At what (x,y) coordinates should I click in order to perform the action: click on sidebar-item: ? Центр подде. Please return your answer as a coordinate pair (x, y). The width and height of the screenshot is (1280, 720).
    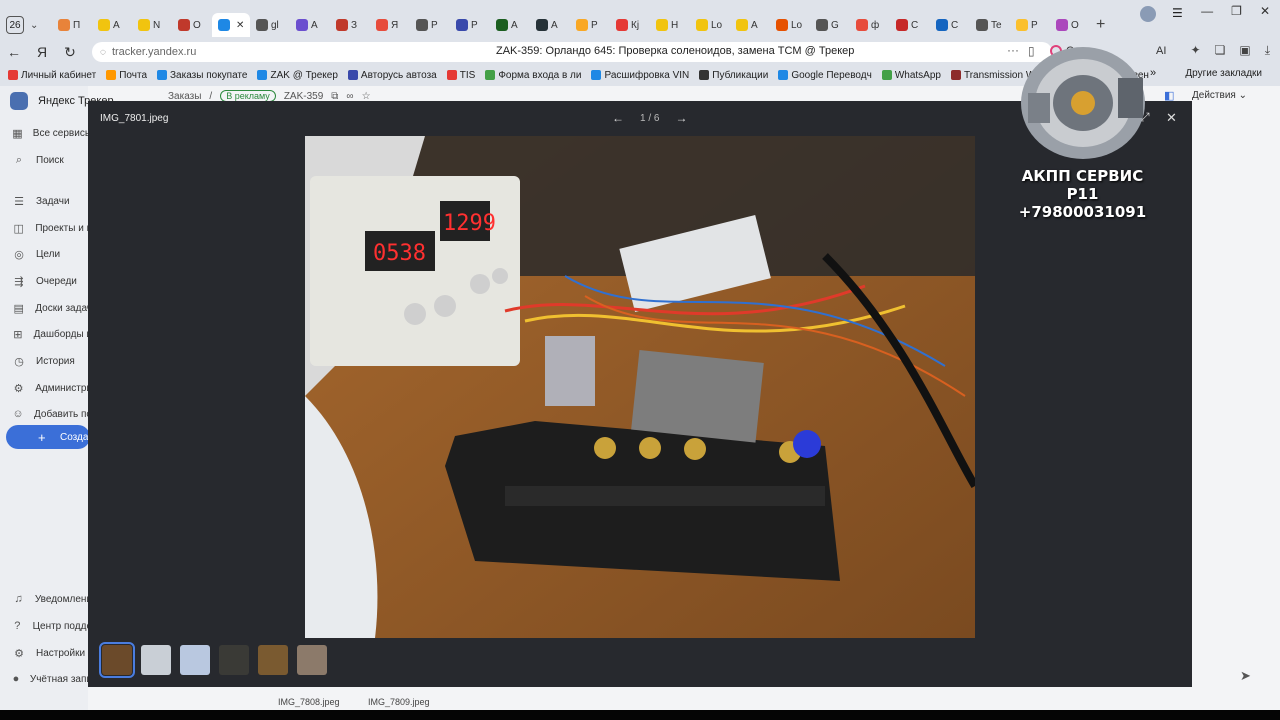
    Looking at the image, I should click on (52, 626).